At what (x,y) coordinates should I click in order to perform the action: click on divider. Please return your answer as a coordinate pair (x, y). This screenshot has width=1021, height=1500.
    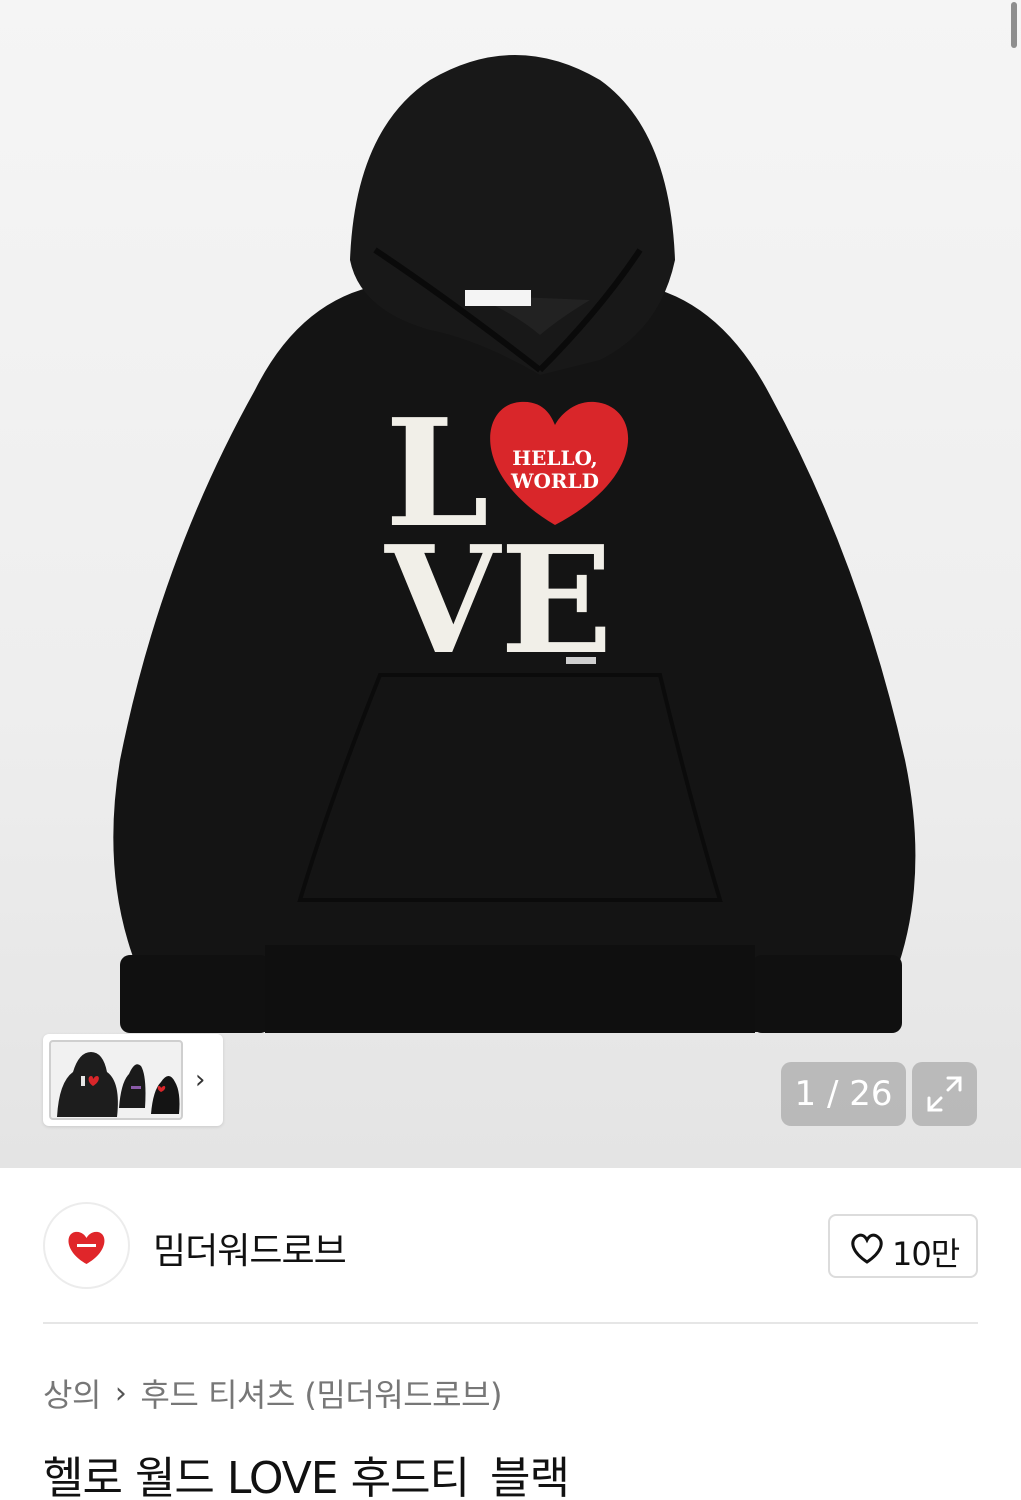
    Looking at the image, I should click on (510, 1323).